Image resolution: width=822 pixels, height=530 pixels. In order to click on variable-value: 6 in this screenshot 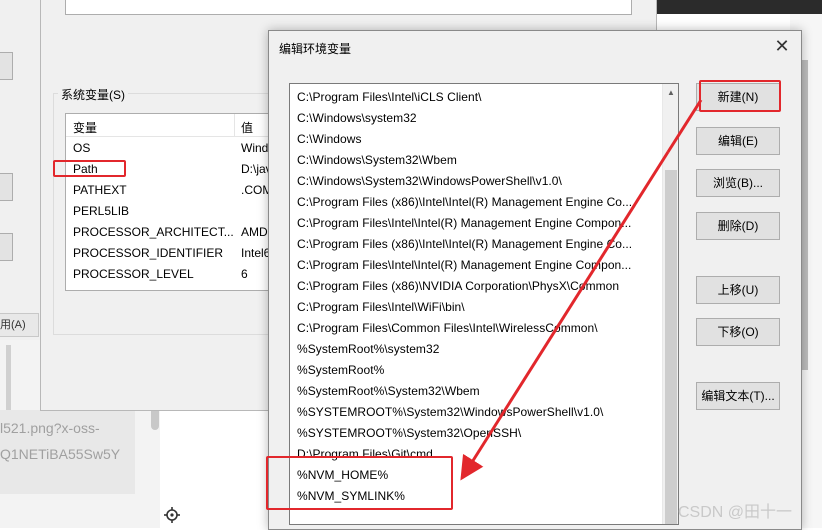, I will do `click(244, 274)`.